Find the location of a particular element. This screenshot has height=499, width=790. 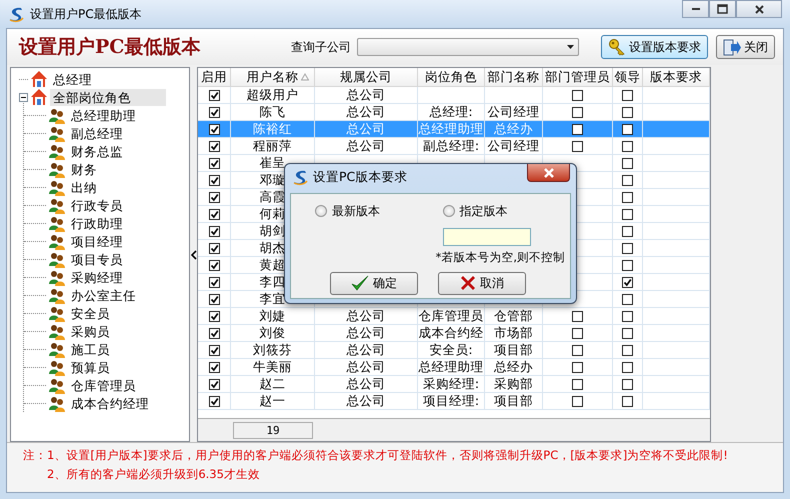

tree-item: 成本合约经理 is located at coordinates (110, 403).